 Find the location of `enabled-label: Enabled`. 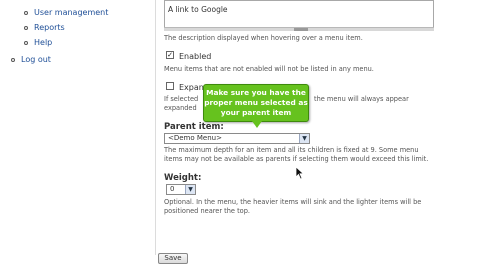

enabled-label: Enabled is located at coordinates (195, 56).